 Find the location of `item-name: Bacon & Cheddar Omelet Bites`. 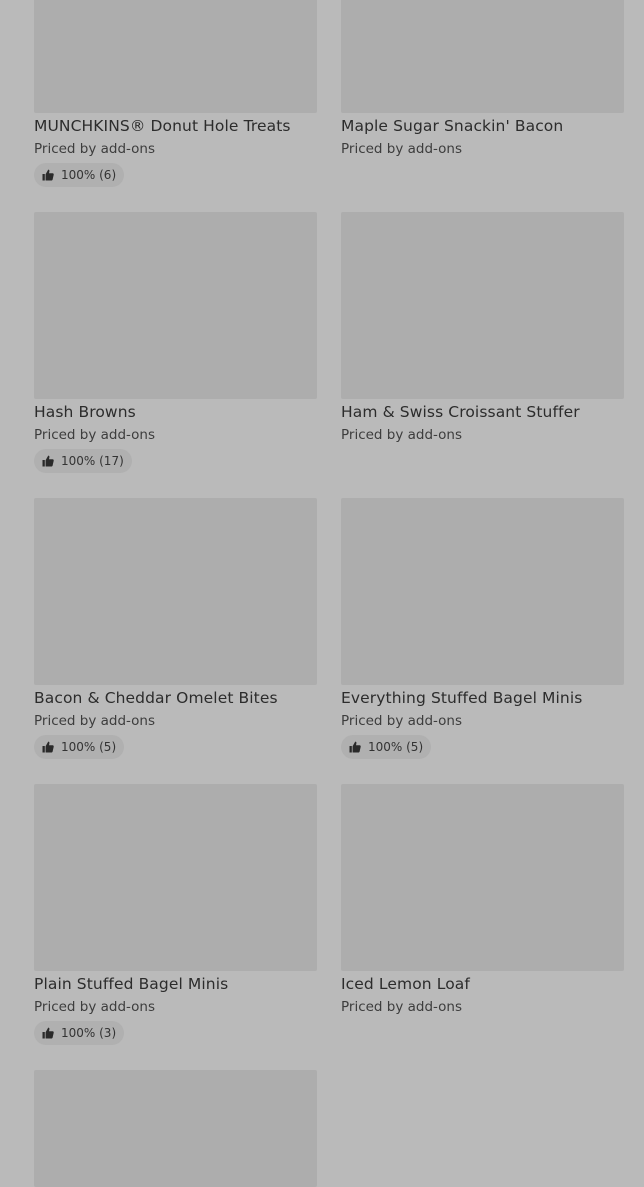

item-name: Bacon & Cheddar Omelet Bites is located at coordinates (156, 698).